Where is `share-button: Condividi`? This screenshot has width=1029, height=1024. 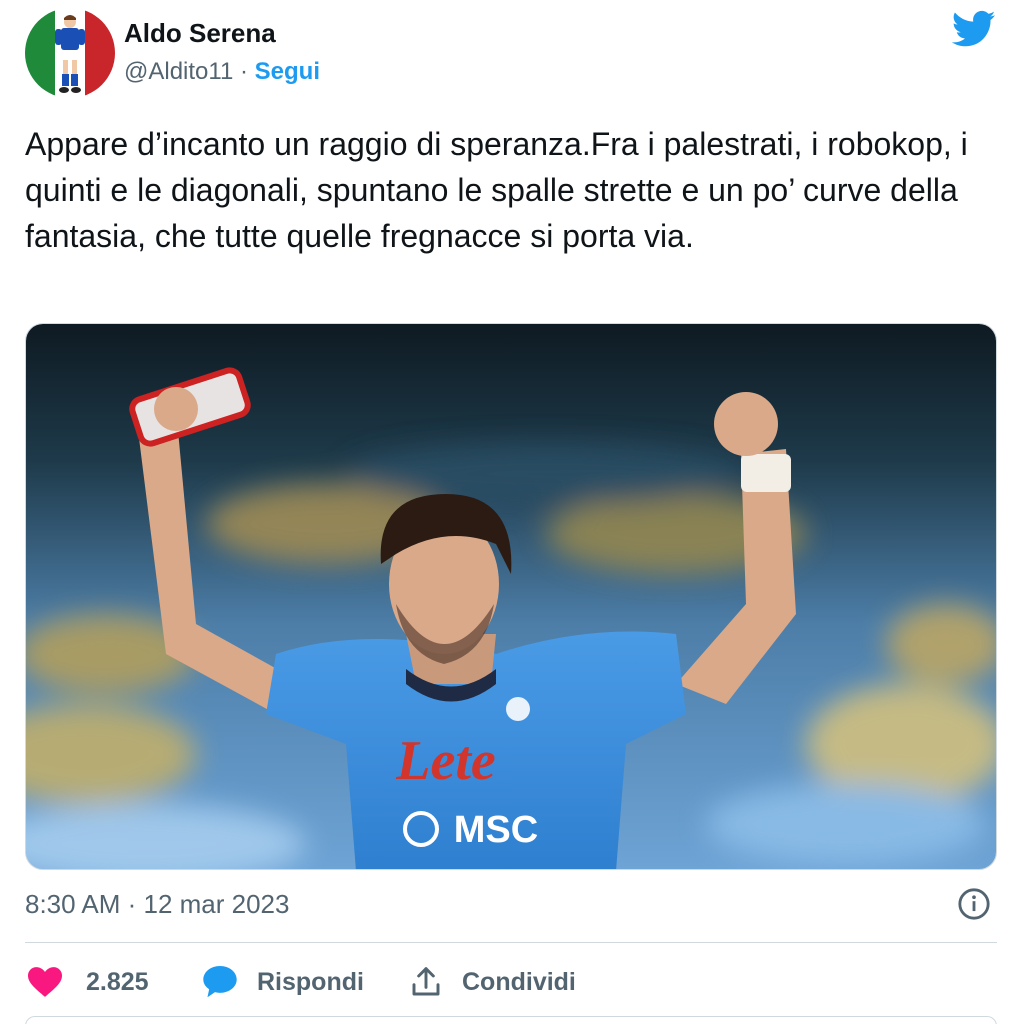 share-button: Condividi is located at coordinates (493, 982).